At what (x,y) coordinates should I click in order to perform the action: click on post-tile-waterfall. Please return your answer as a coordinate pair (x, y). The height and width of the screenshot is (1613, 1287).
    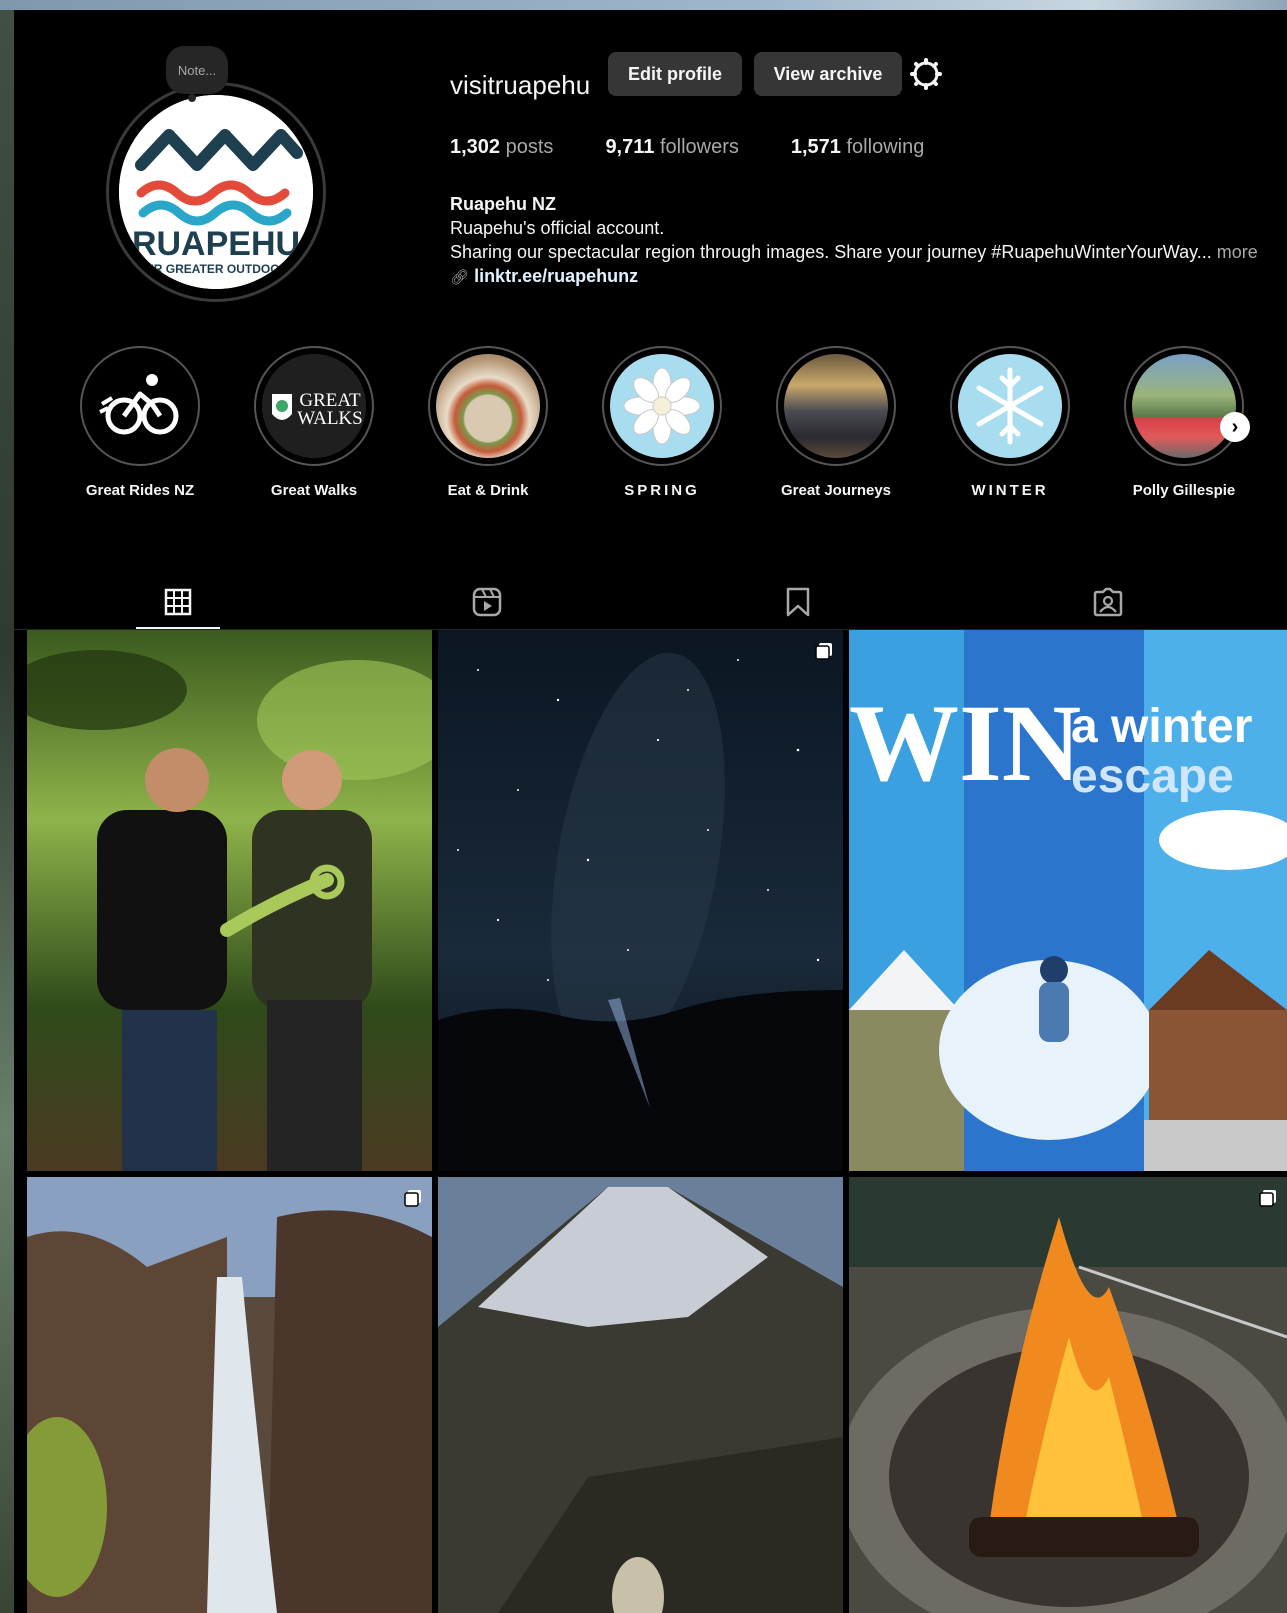
    Looking at the image, I should click on (229, 1395).